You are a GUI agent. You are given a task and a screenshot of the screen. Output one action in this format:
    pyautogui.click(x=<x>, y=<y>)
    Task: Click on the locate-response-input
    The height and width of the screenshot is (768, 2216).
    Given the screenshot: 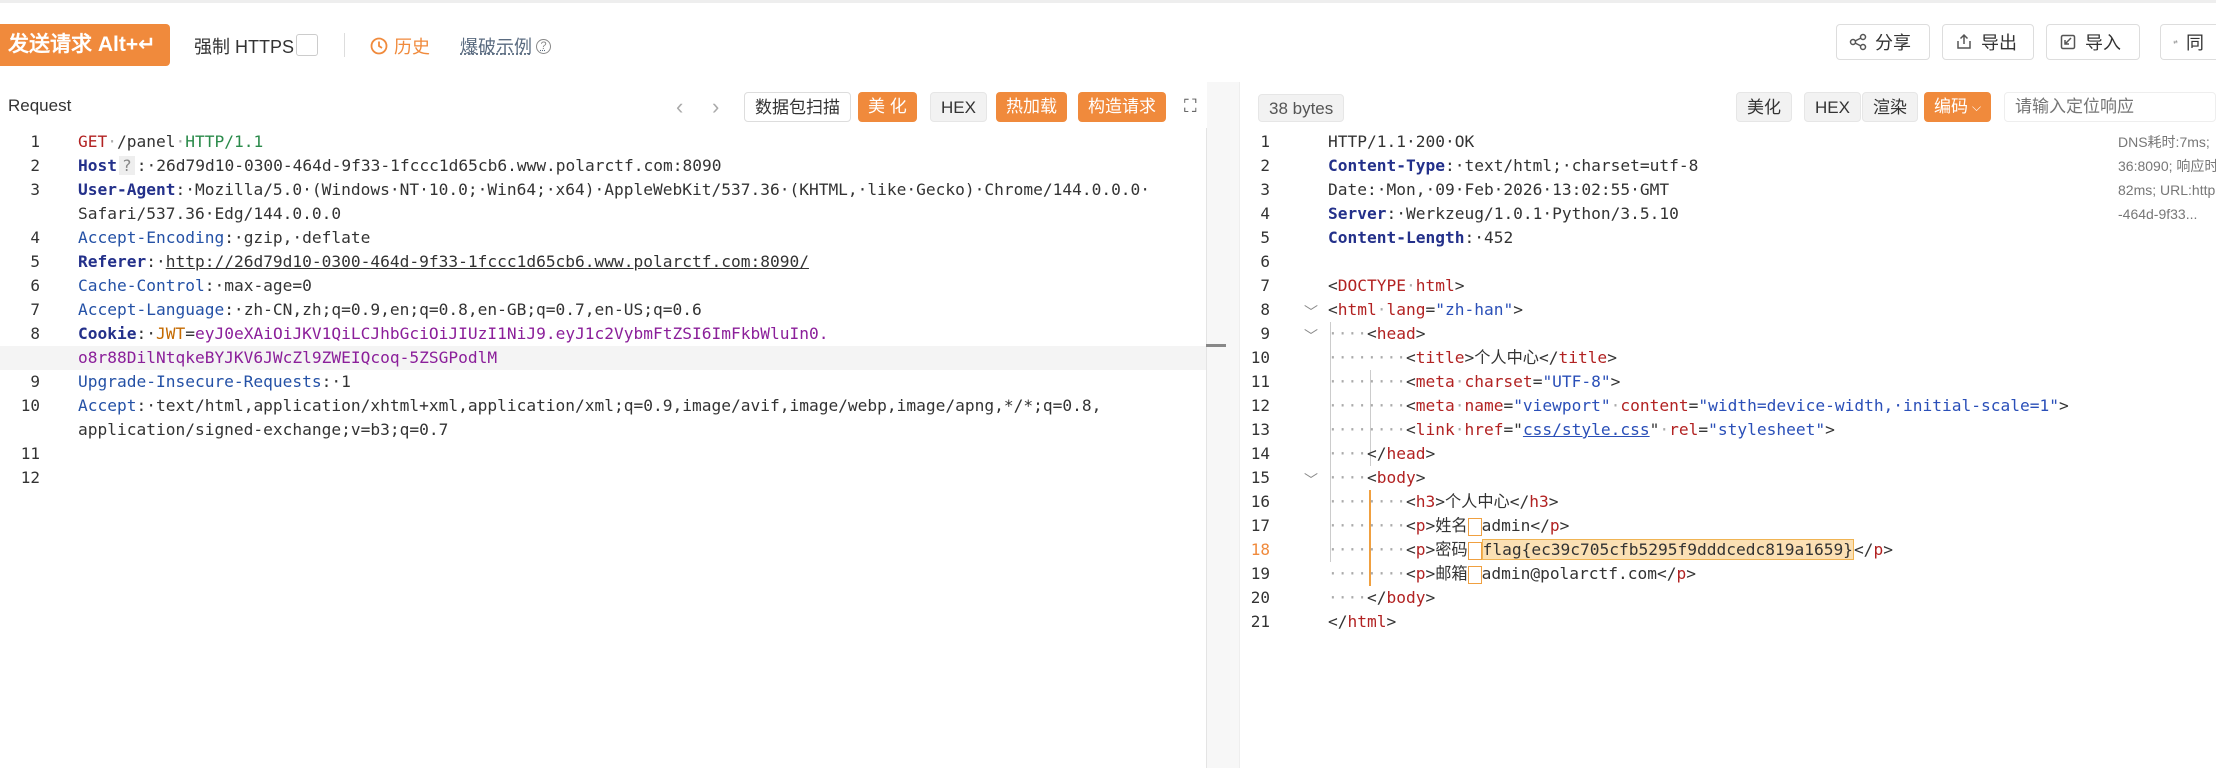 What is the action you would take?
    pyautogui.click(x=2110, y=107)
    